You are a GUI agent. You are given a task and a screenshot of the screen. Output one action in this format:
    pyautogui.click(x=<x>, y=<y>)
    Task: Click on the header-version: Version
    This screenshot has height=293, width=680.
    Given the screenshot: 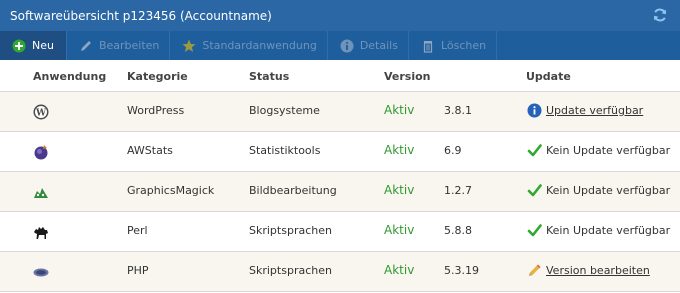 What is the action you would take?
    pyautogui.click(x=407, y=76)
    